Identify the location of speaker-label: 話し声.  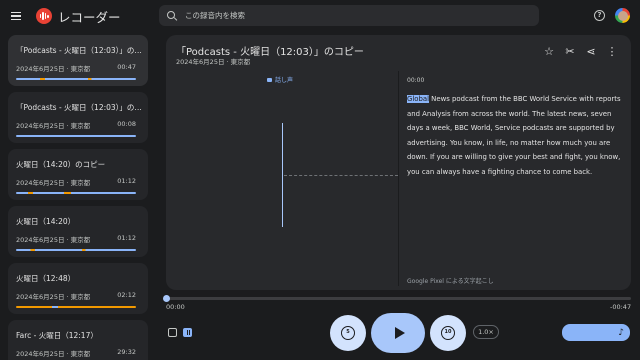
(284, 80).